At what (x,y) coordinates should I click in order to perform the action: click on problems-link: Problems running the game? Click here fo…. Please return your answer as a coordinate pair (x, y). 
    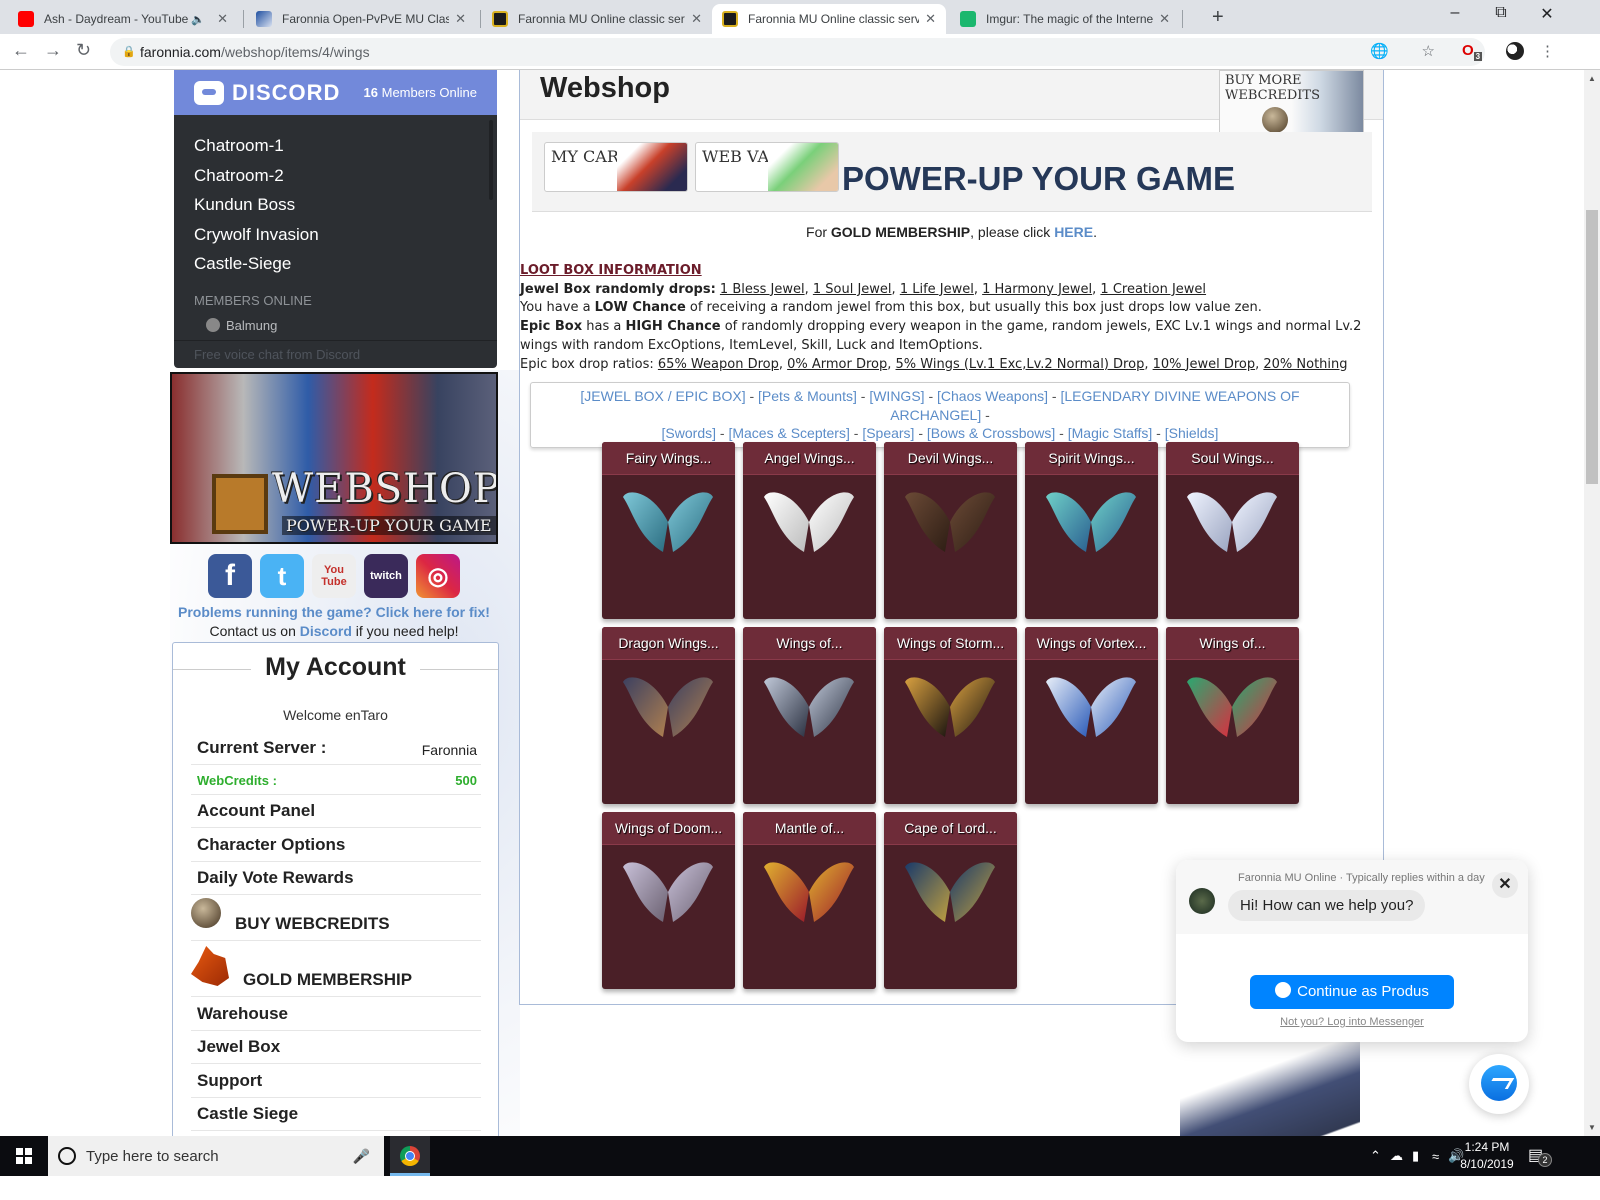
    Looking at the image, I should click on (334, 612).